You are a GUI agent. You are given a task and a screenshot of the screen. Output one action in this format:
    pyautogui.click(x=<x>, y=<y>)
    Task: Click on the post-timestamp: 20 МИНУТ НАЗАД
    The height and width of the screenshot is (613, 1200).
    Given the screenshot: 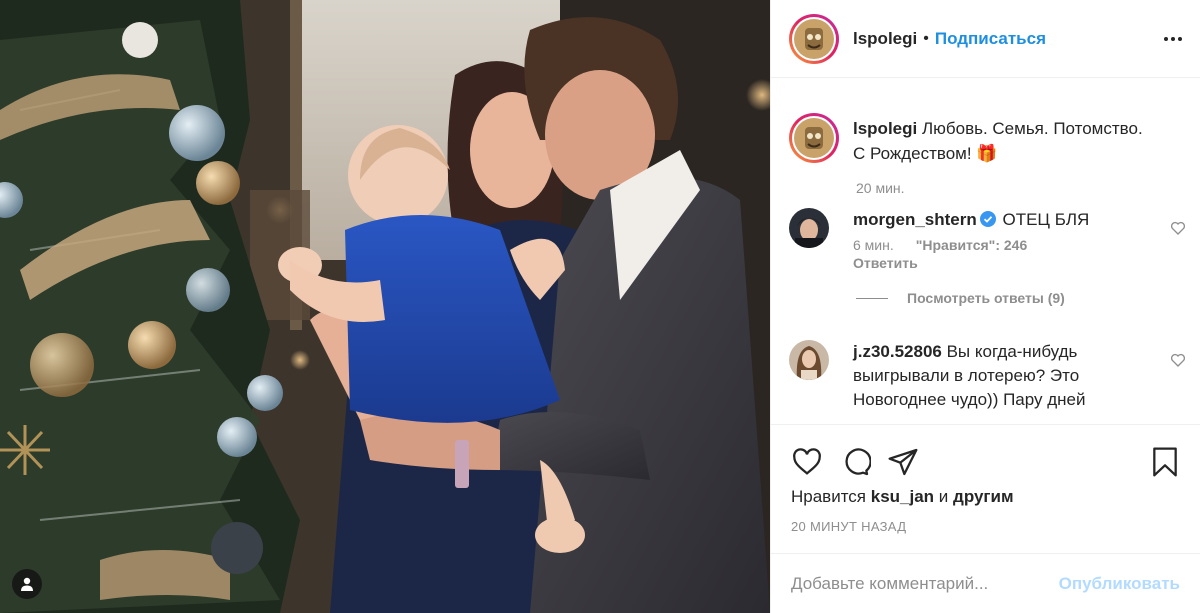 What is the action you would take?
    pyautogui.click(x=985, y=520)
    